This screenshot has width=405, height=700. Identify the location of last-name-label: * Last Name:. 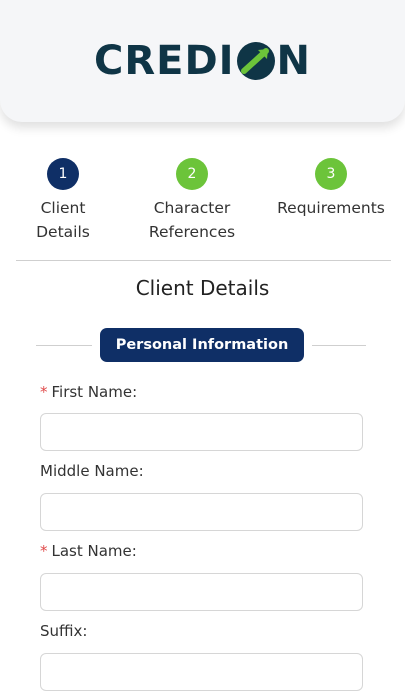
(88, 551).